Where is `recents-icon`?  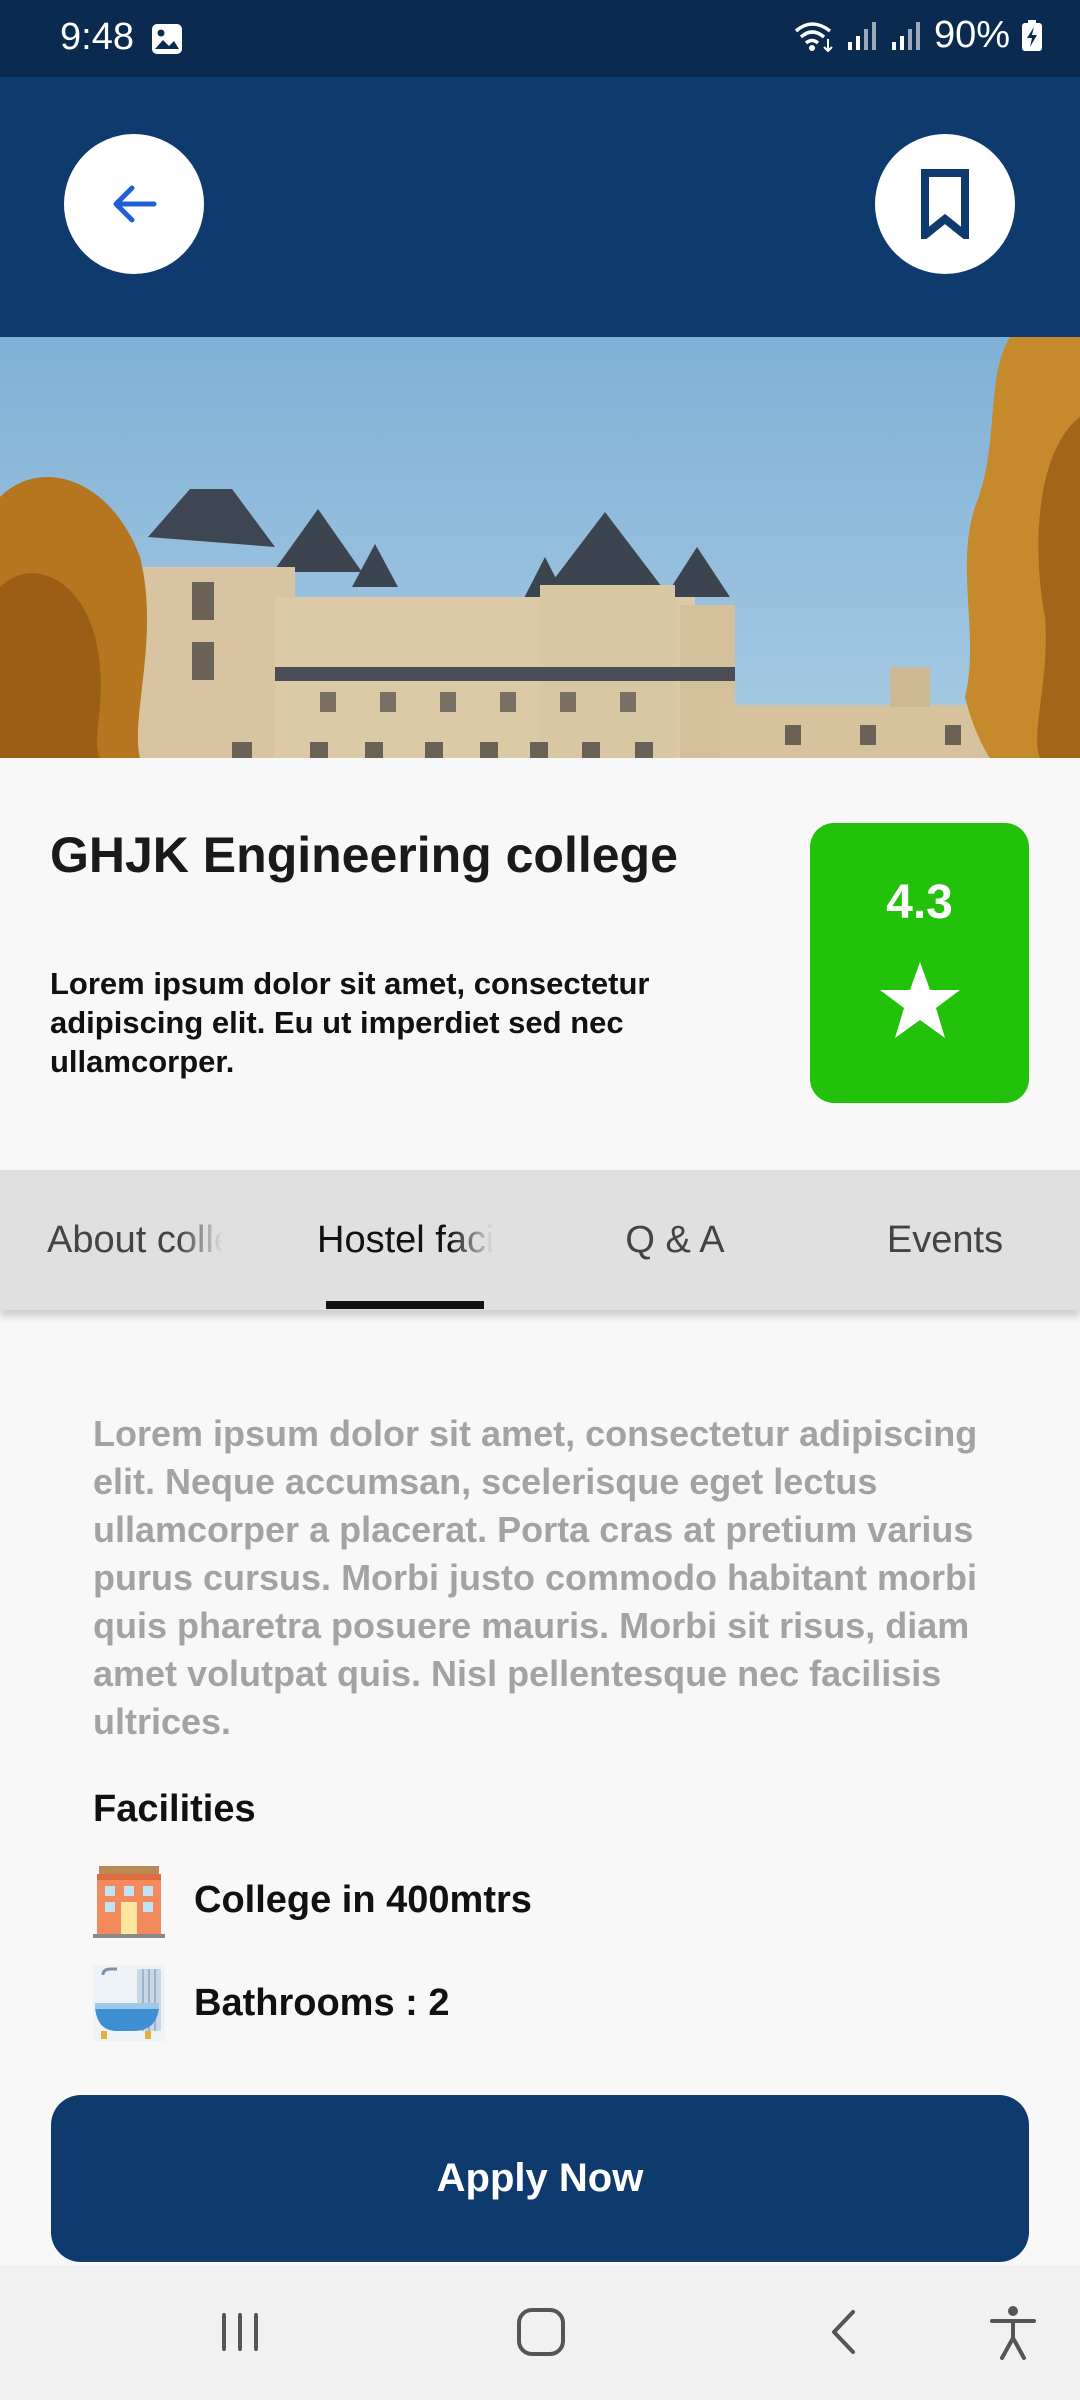
recents-icon is located at coordinates (240, 2332).